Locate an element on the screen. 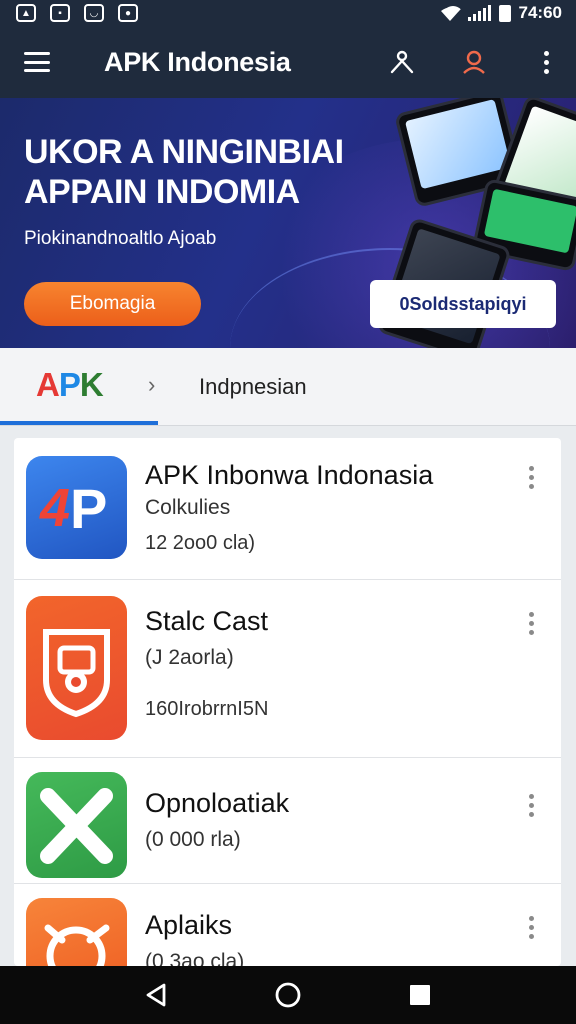 Image resolution: width=576 pixels, height=1024 pixels. recents-icon is located at coordinates (420, 995).